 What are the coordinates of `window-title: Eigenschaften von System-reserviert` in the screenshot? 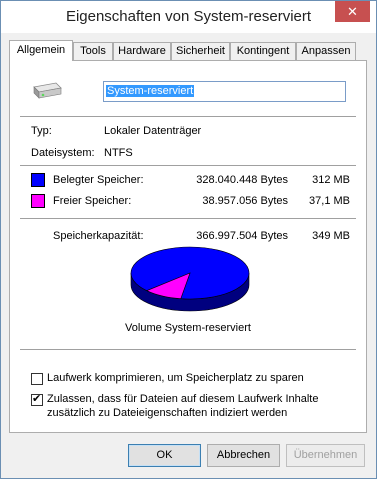 It's located at (188, 16).